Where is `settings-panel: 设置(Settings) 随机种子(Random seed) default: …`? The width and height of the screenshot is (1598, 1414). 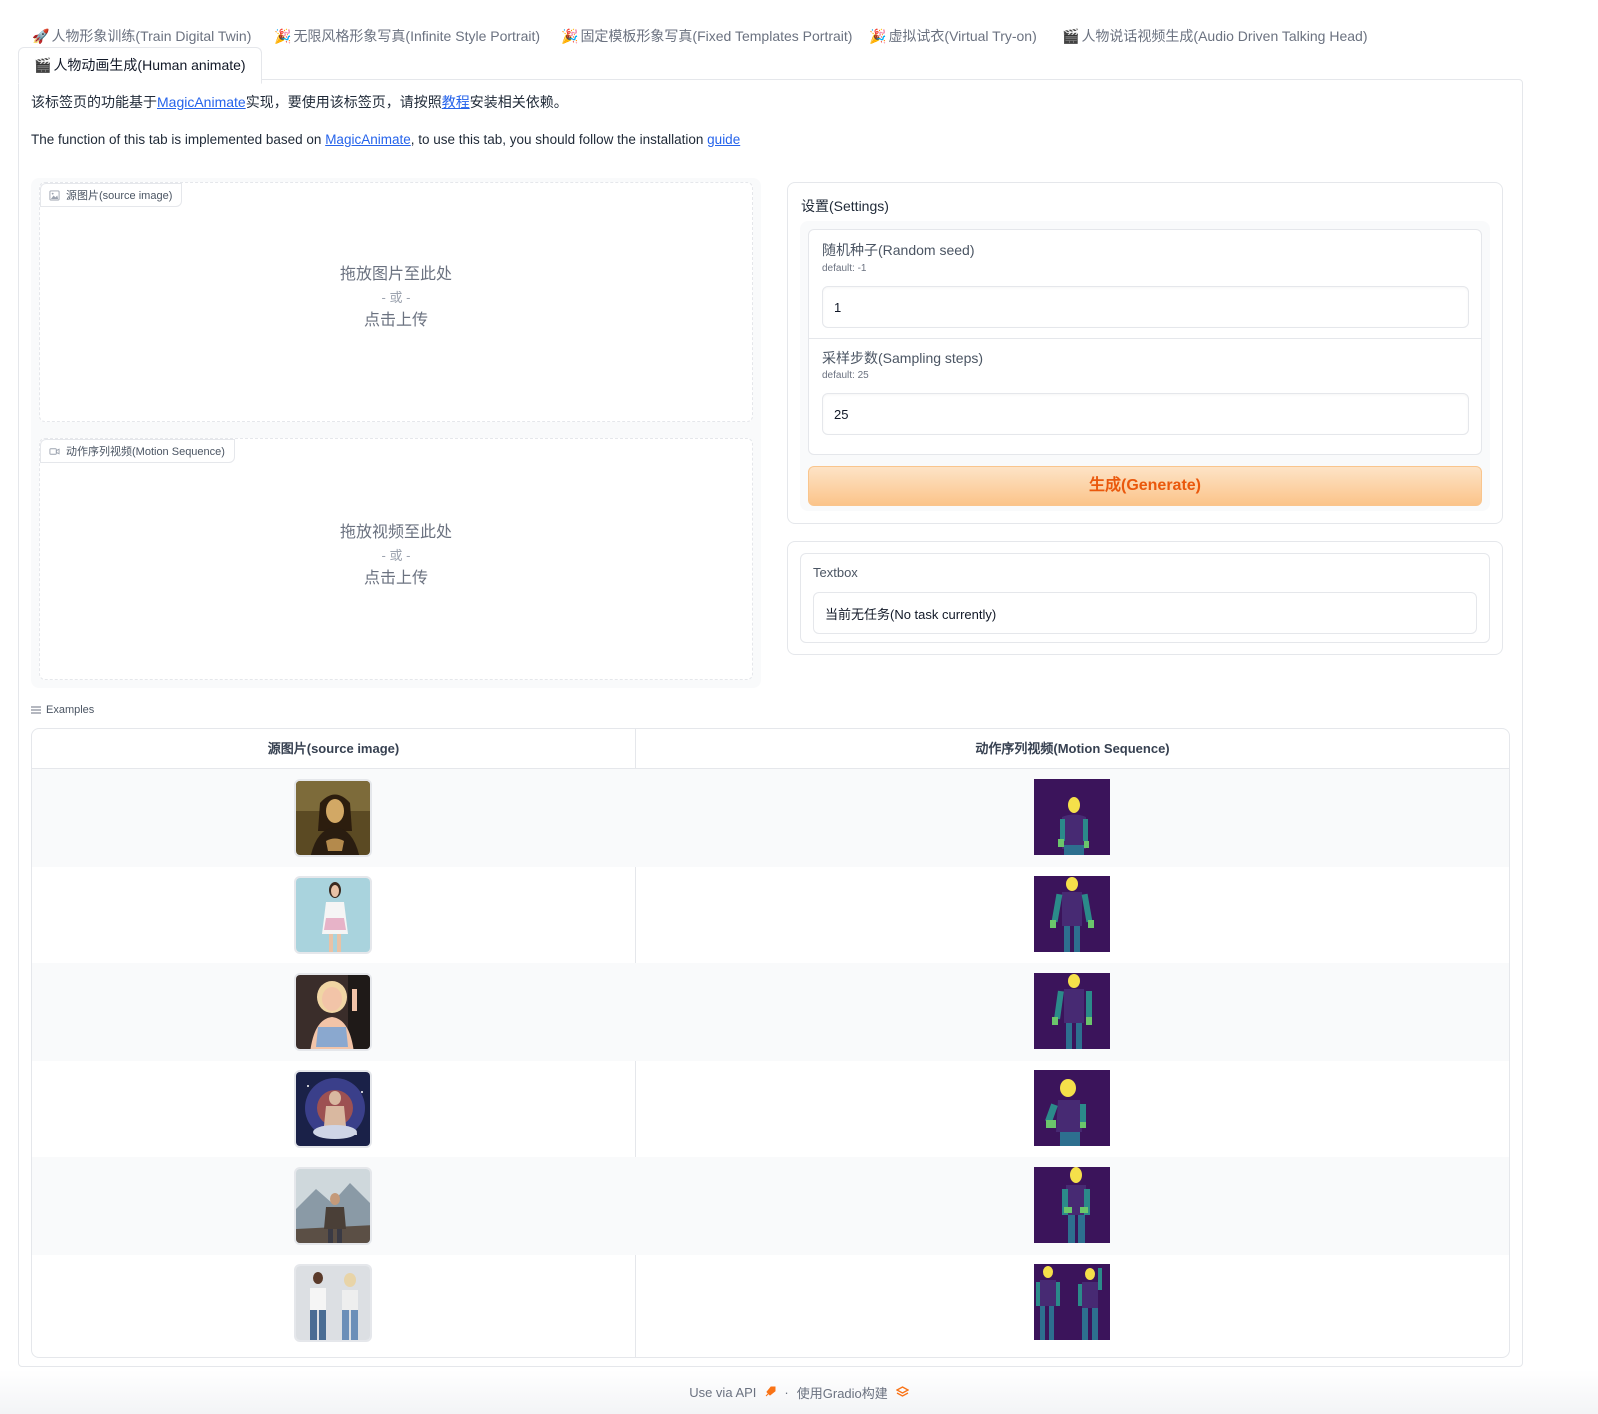
settings-panel: 设置(Settings) 随机种子(Random seed) default: … is located at coordinates (1145, 353).